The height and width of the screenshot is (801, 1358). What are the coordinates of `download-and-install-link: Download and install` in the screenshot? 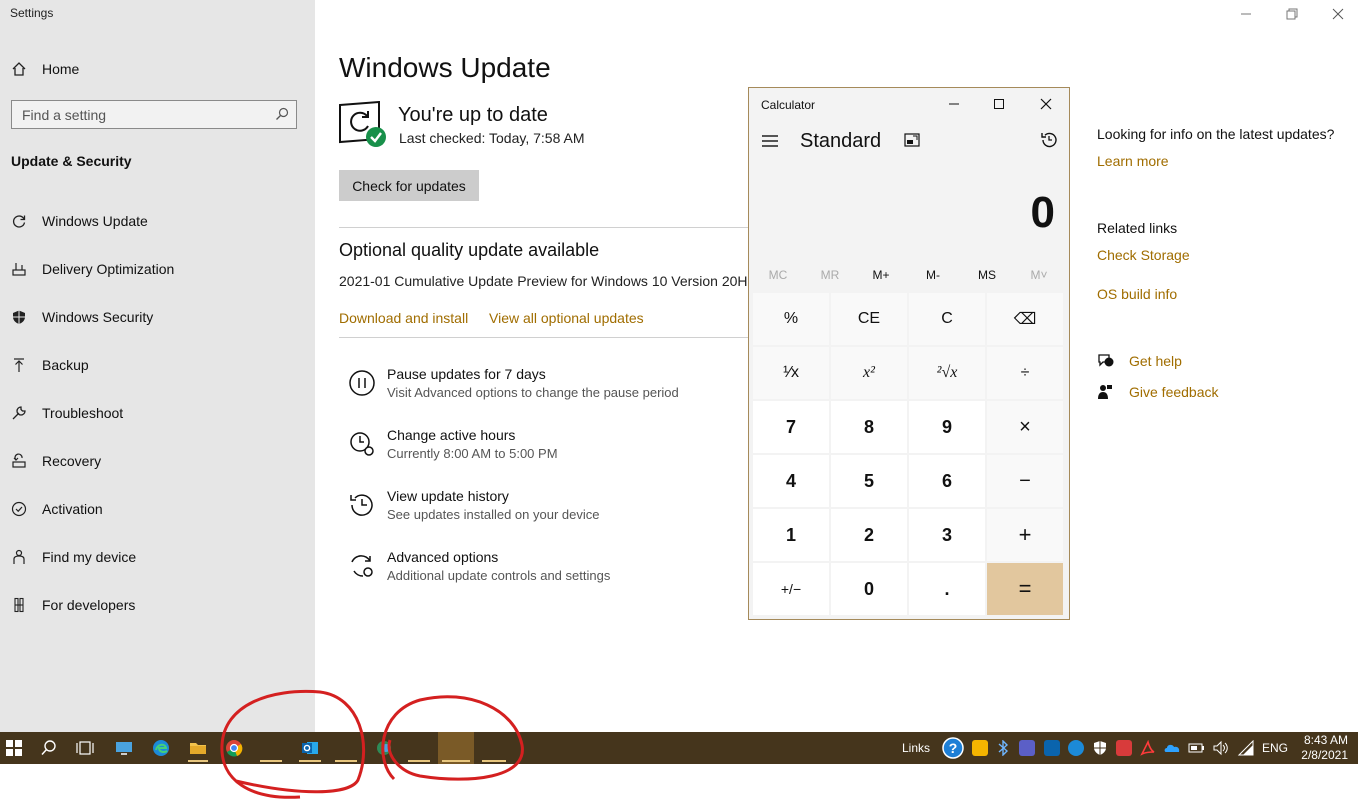 It's located at (403, 318).